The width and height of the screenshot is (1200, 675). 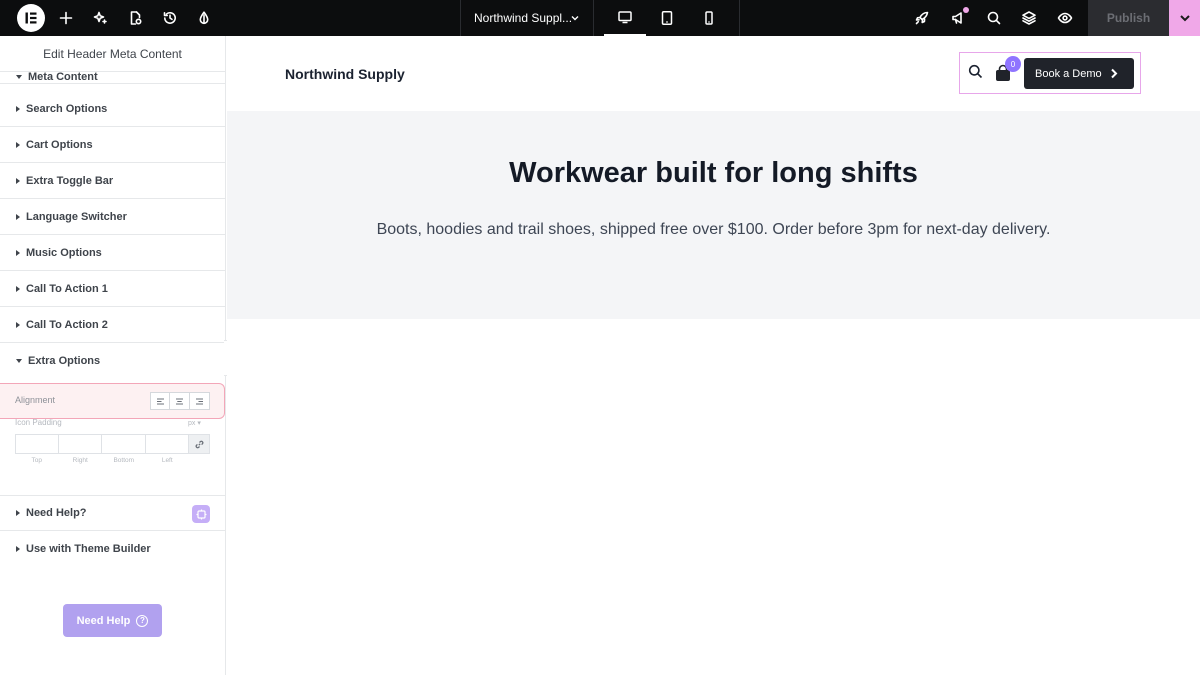 I want to click on align-center-icon, so click(x=180, y=401).